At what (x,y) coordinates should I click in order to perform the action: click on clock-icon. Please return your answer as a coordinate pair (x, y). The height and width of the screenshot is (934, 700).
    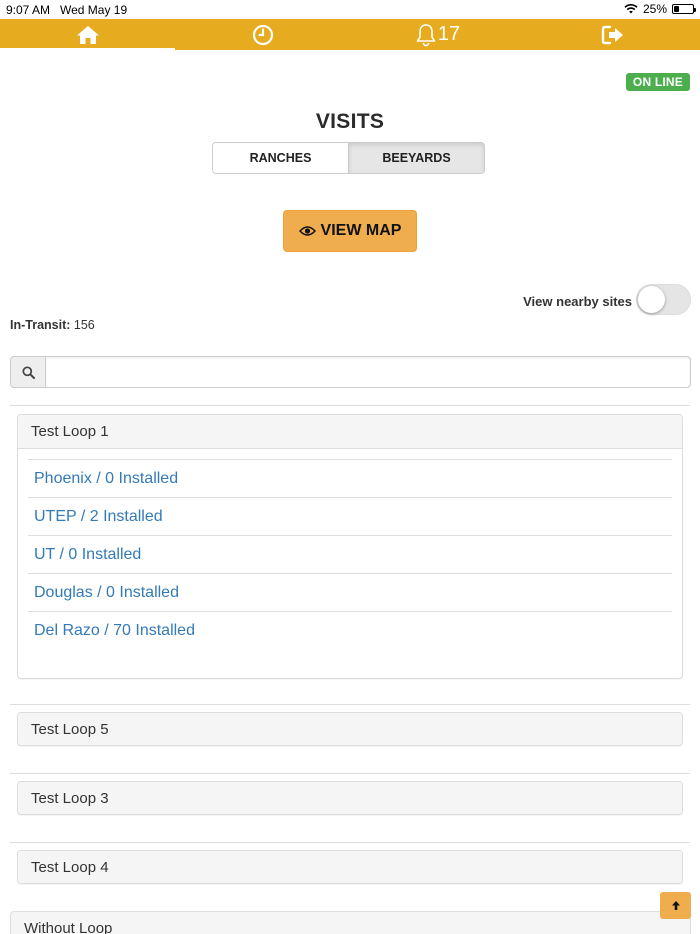
    Looking at the image, I should click on (262, 34).